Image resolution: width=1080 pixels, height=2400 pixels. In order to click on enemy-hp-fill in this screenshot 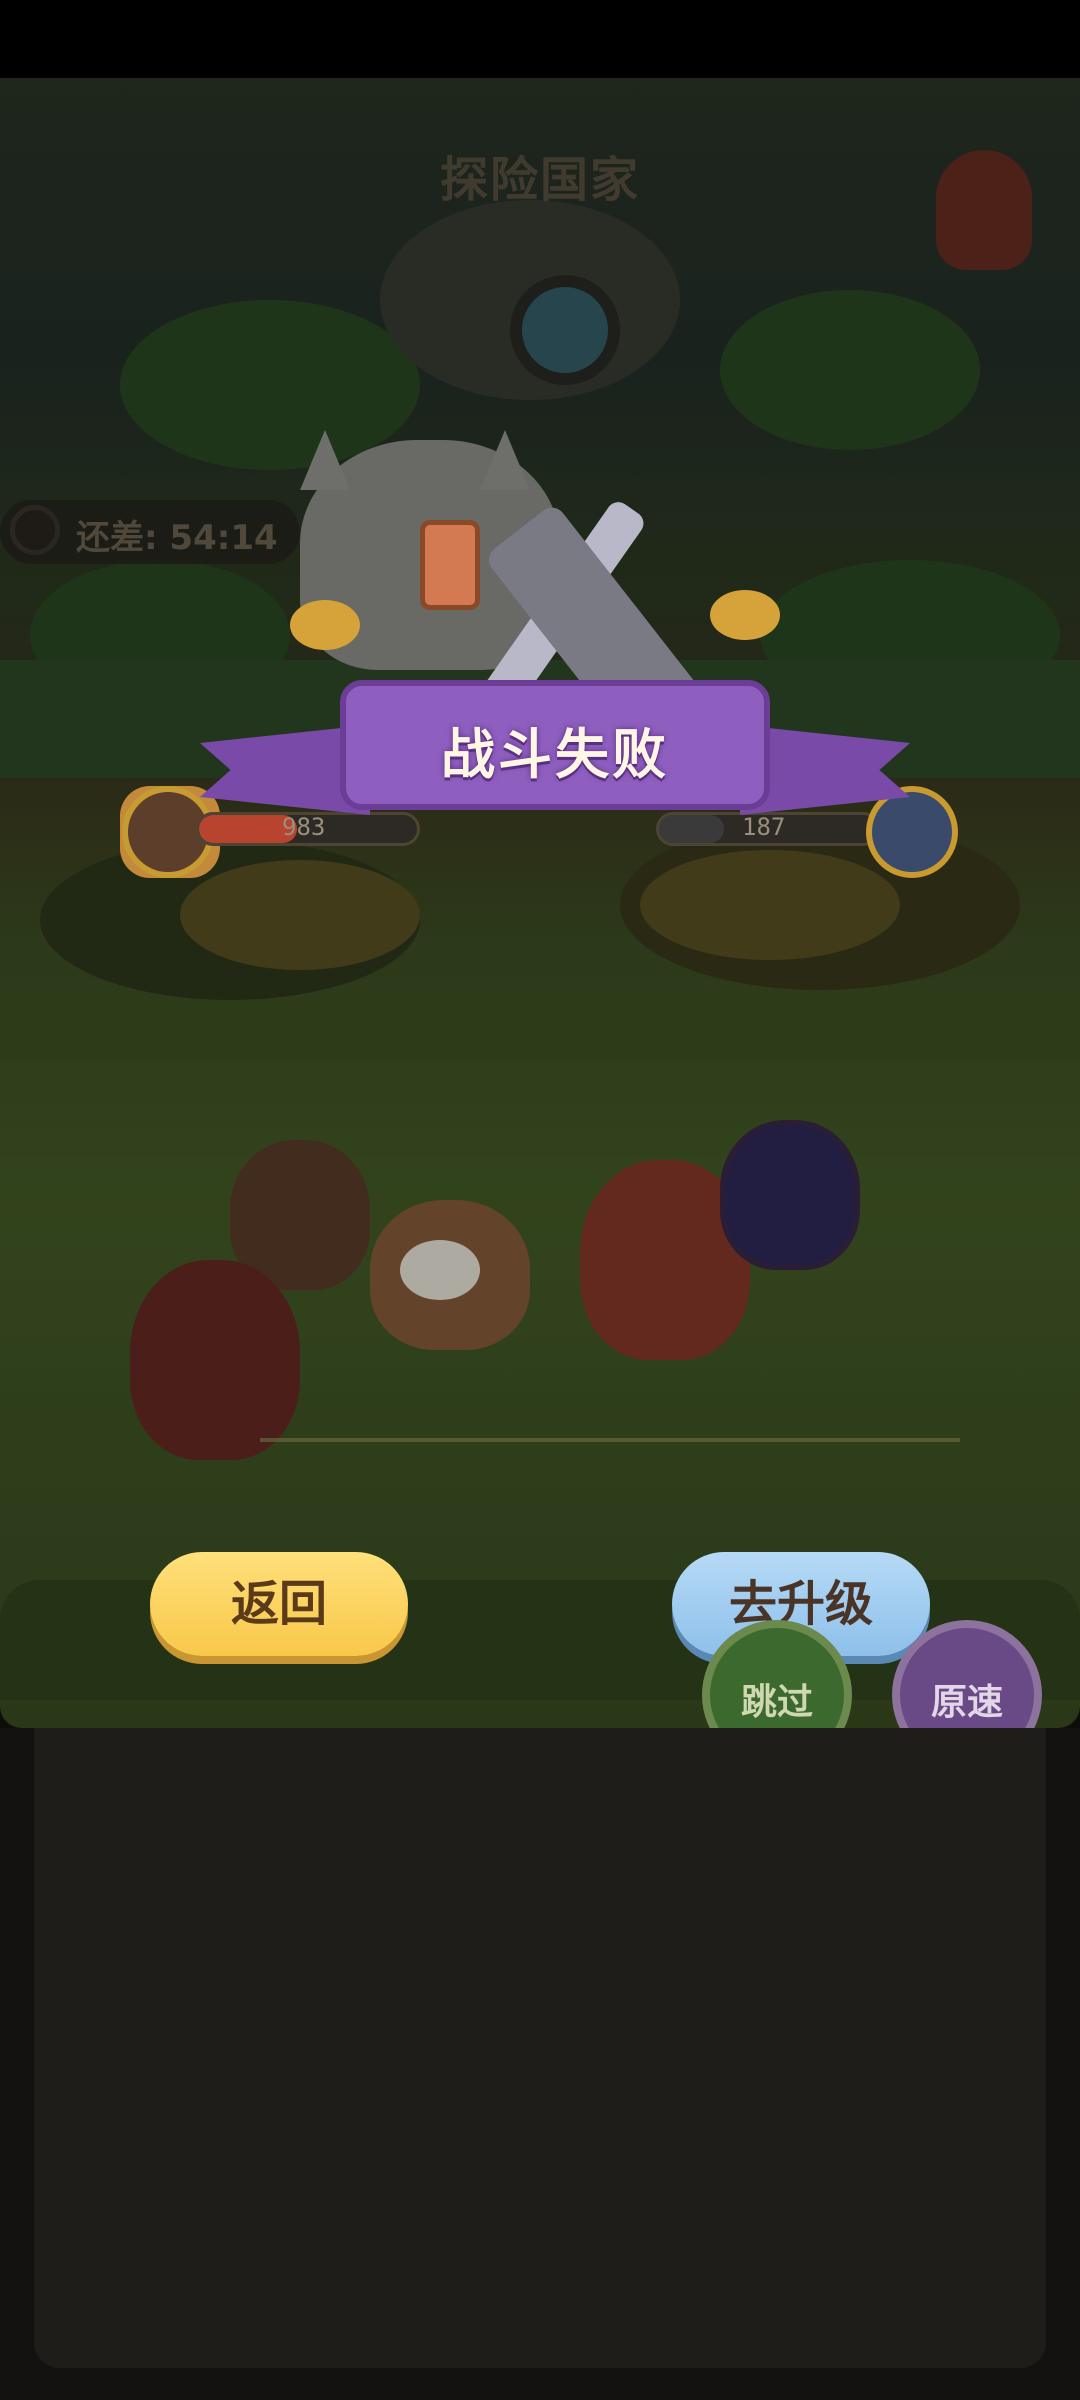, I will do `click(692, 829)`.